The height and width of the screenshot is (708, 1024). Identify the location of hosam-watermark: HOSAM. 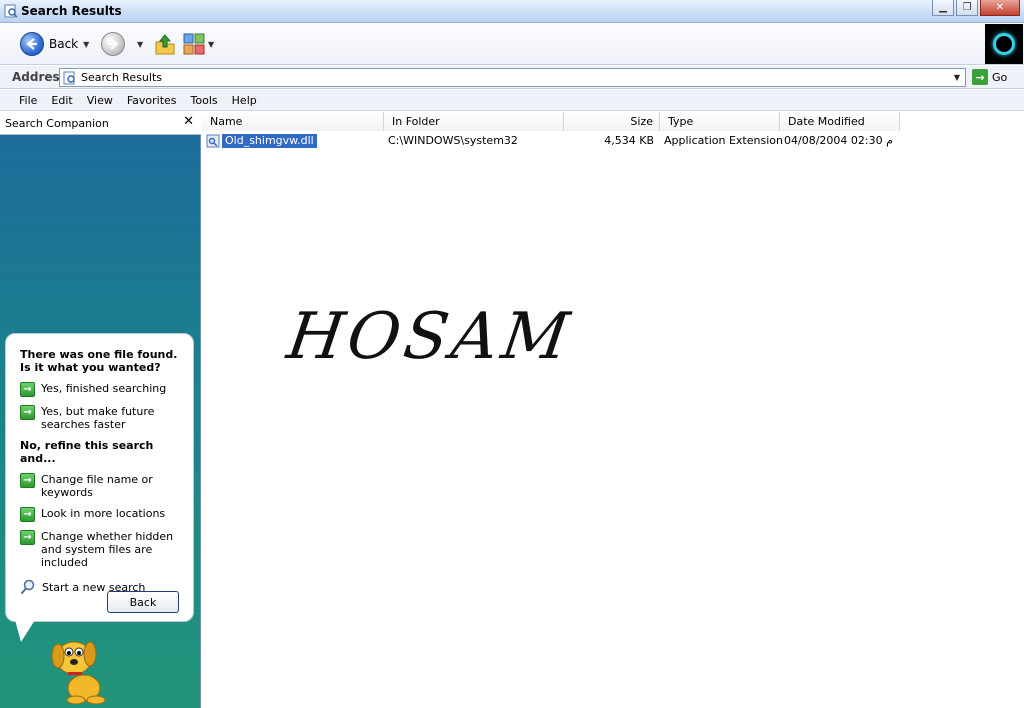
(430, 337).